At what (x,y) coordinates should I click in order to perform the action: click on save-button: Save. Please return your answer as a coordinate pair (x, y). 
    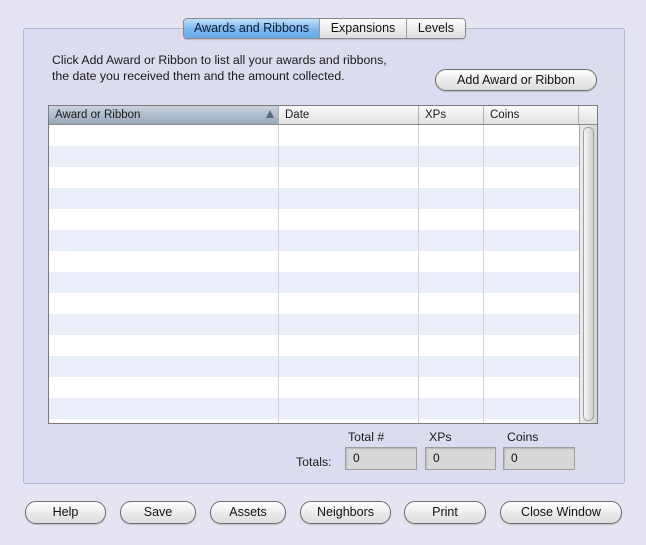
    Looking at the image, I should click on (158, 512).